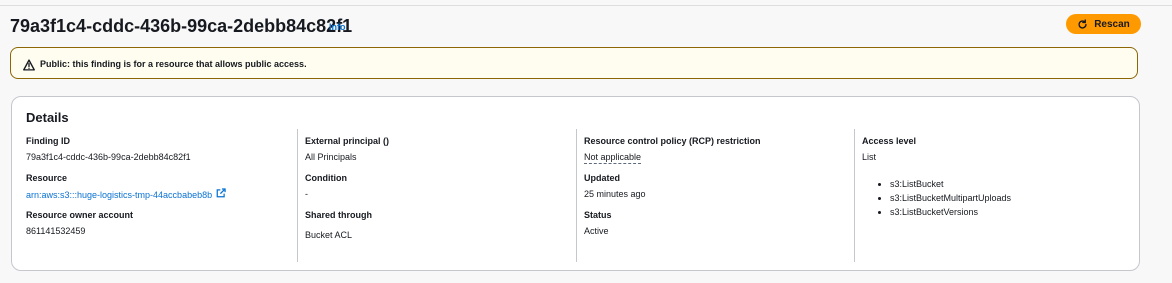 The height and width of the screenshot is (283, 1172). I want to click on updated-label: Updated, so click(602, 178).